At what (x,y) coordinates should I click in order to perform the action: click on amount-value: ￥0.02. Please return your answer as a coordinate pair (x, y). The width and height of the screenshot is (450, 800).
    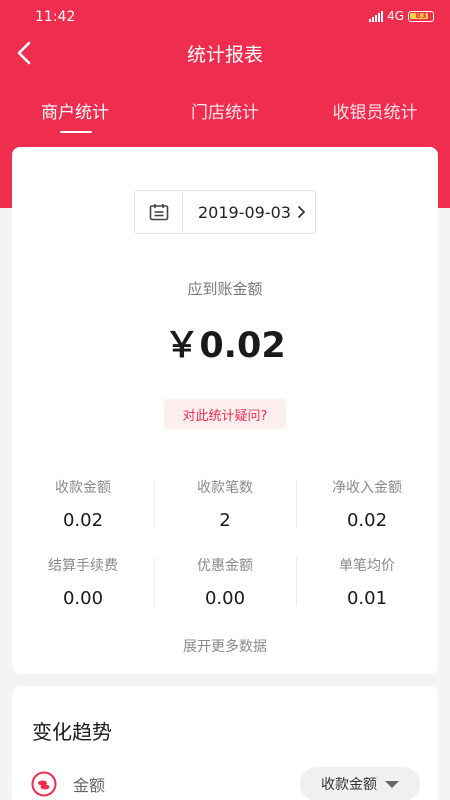
    Looking at the image, I should click on (225, 346).